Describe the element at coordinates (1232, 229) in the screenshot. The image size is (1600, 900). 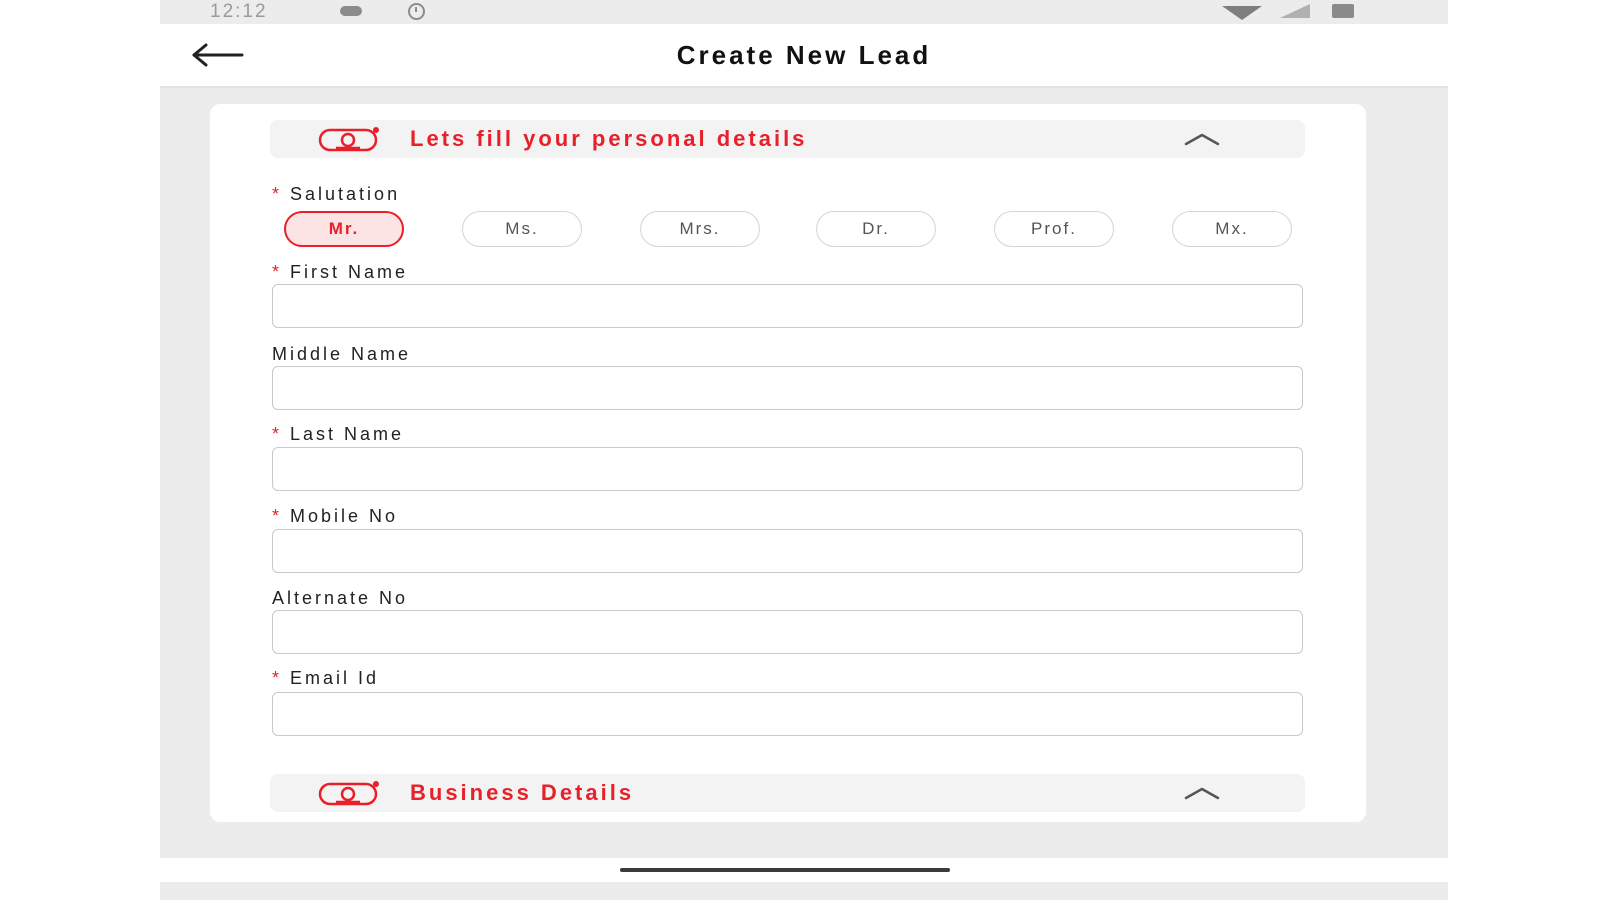
I see `salutation-option-mx: Mx.` at that location.